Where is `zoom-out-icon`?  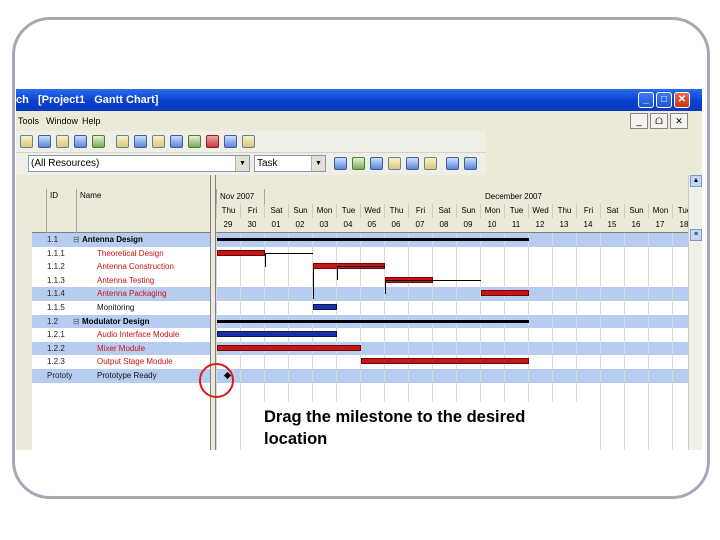 zoom-out-icon is located at coordinates (470, 163).